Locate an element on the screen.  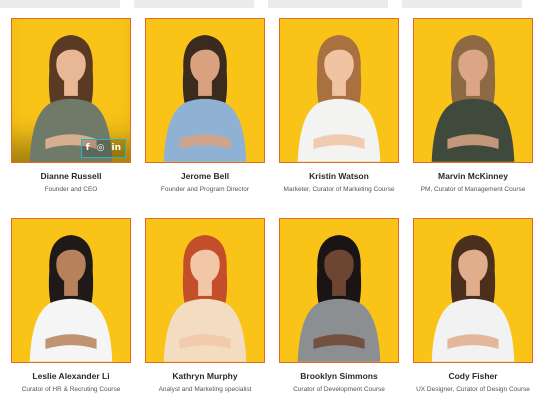
social-links: f ◎ in is located at coordinates (103, 148).